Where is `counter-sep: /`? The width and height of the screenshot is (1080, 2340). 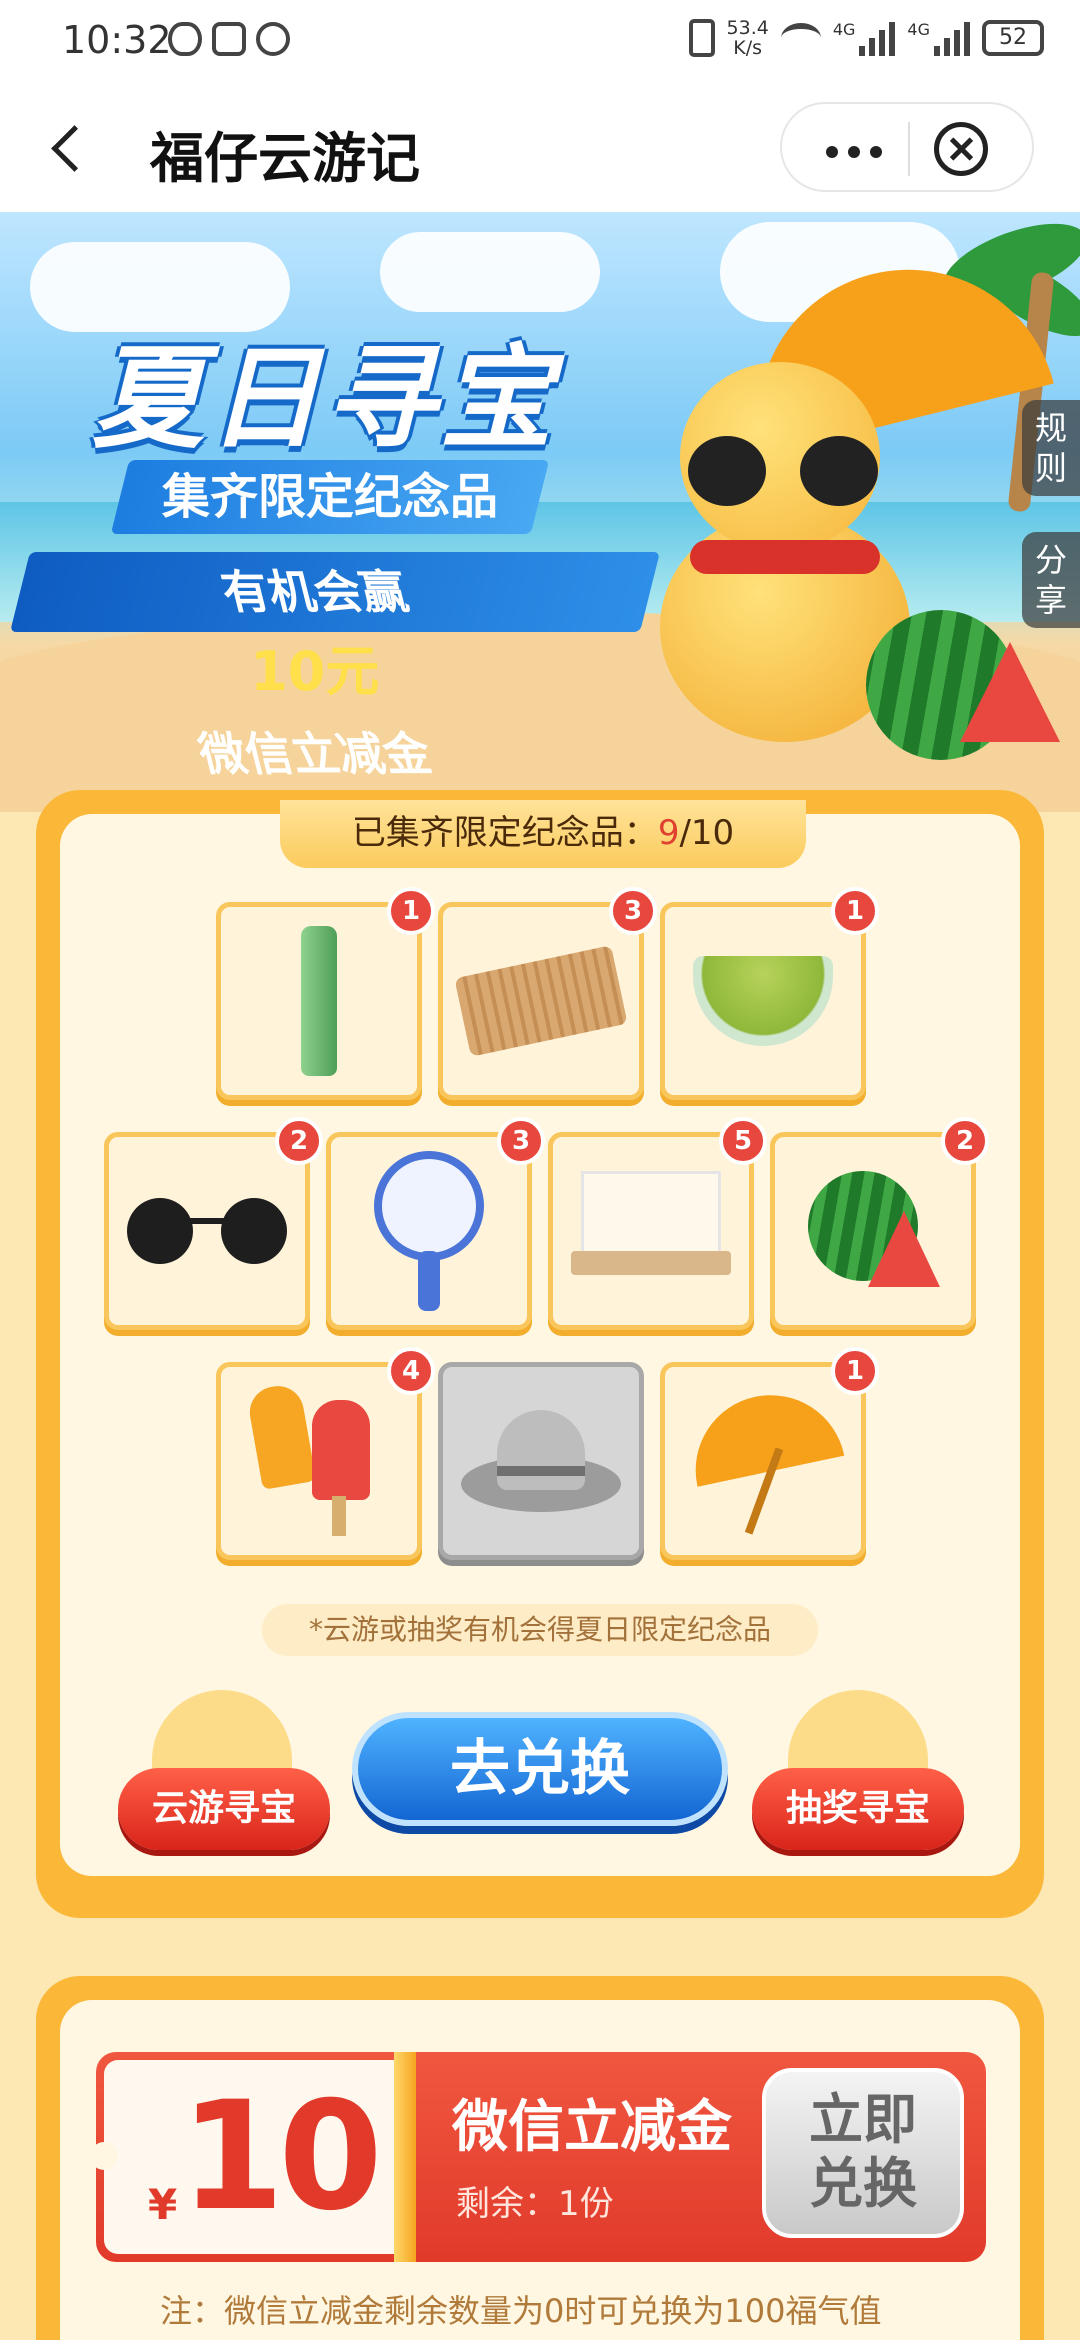
counter-sep: / is located at coordinates (685, 833).